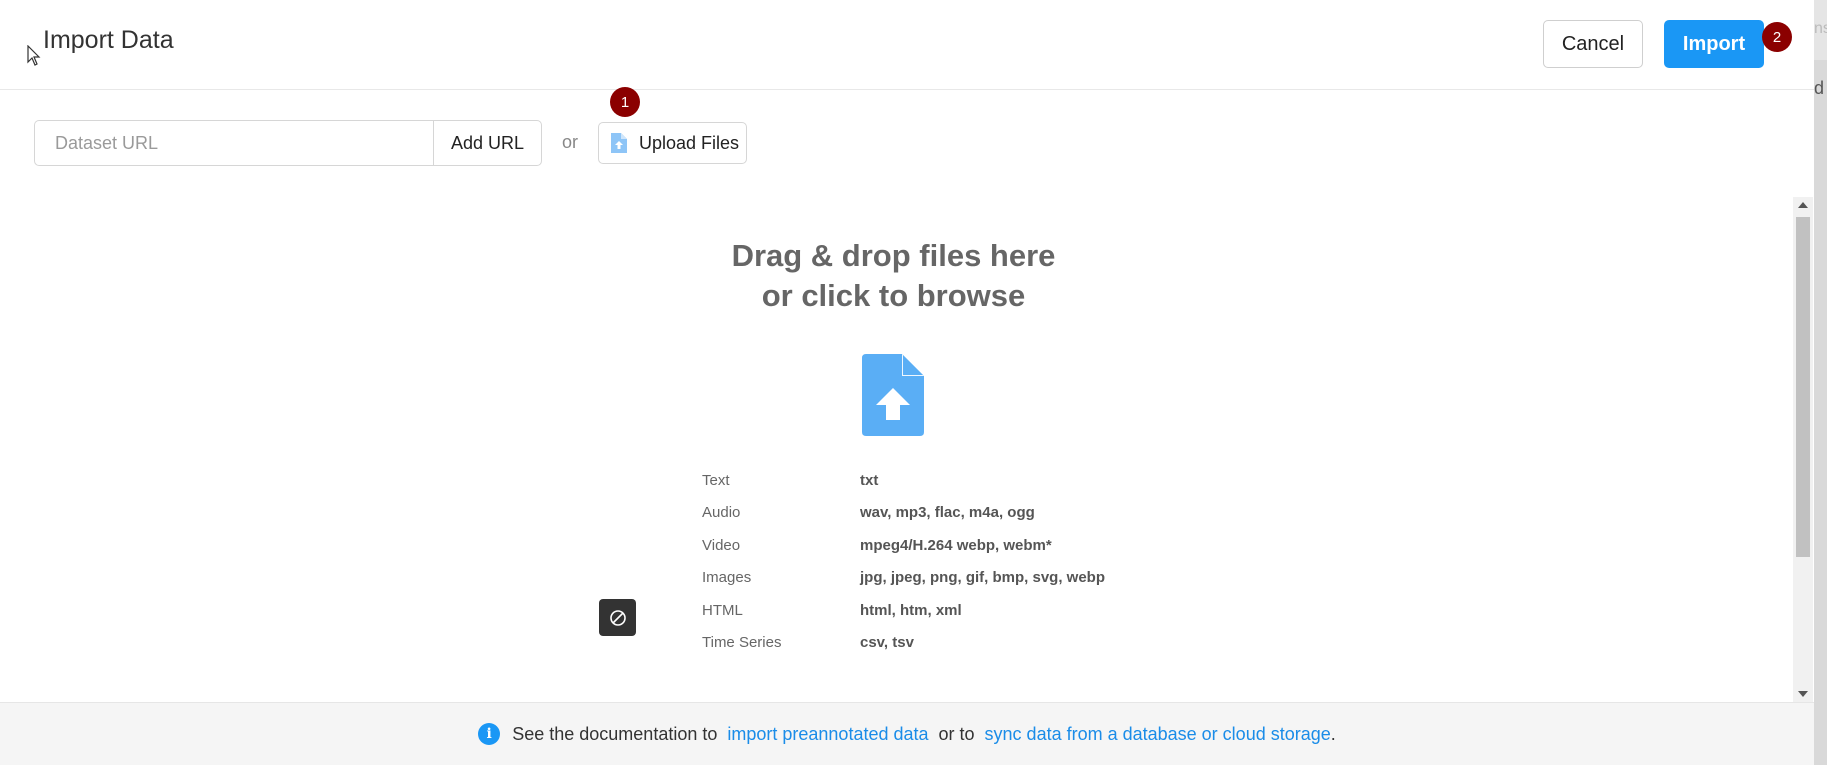 This screenshot has width=1827, height=765. Describe the element at coordinates (108, 40) in the screenshot. I see `dialog-title: Import Data` at that location.